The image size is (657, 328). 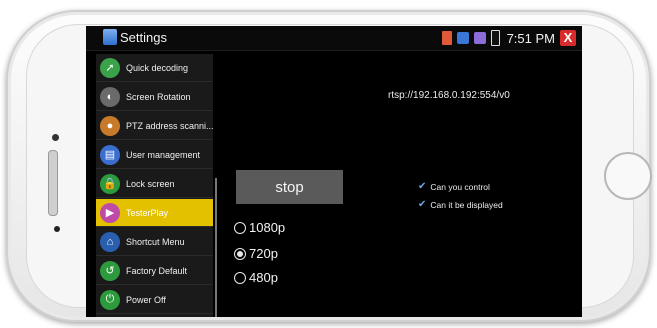 I want to click on front-camera, so click(x=55, y=137).